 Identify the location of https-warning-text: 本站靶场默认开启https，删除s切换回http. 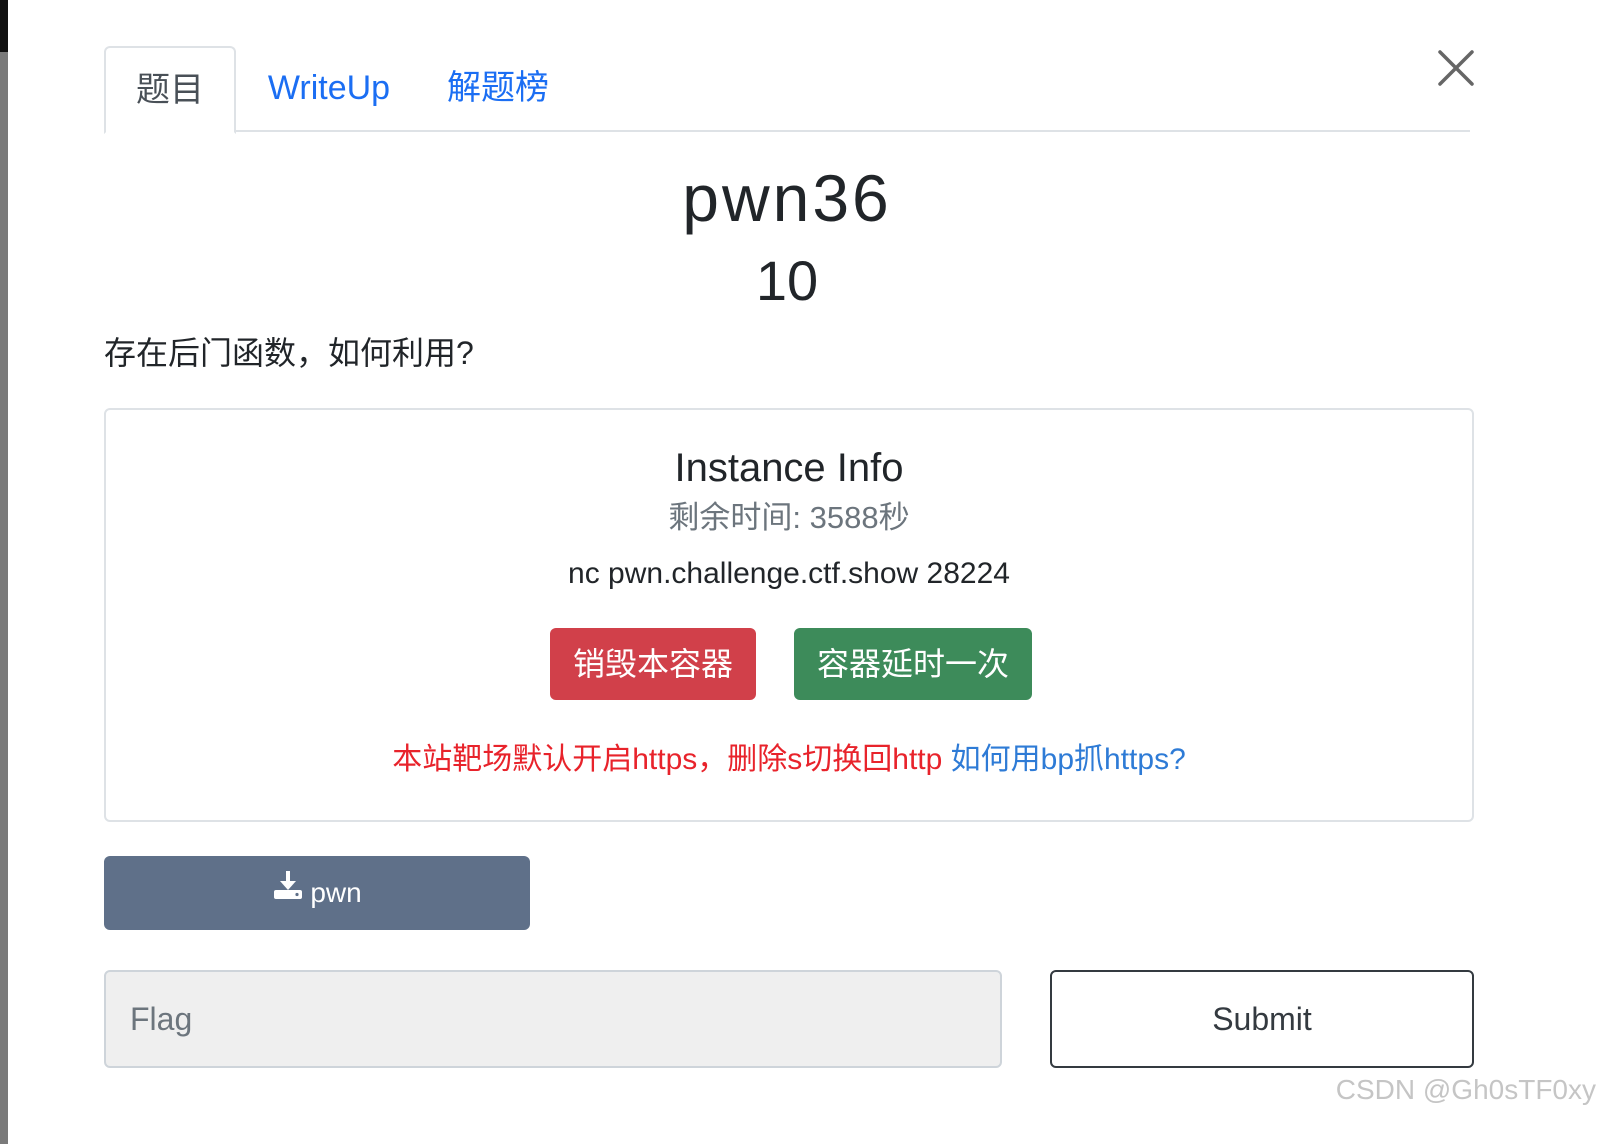
(667, 759).